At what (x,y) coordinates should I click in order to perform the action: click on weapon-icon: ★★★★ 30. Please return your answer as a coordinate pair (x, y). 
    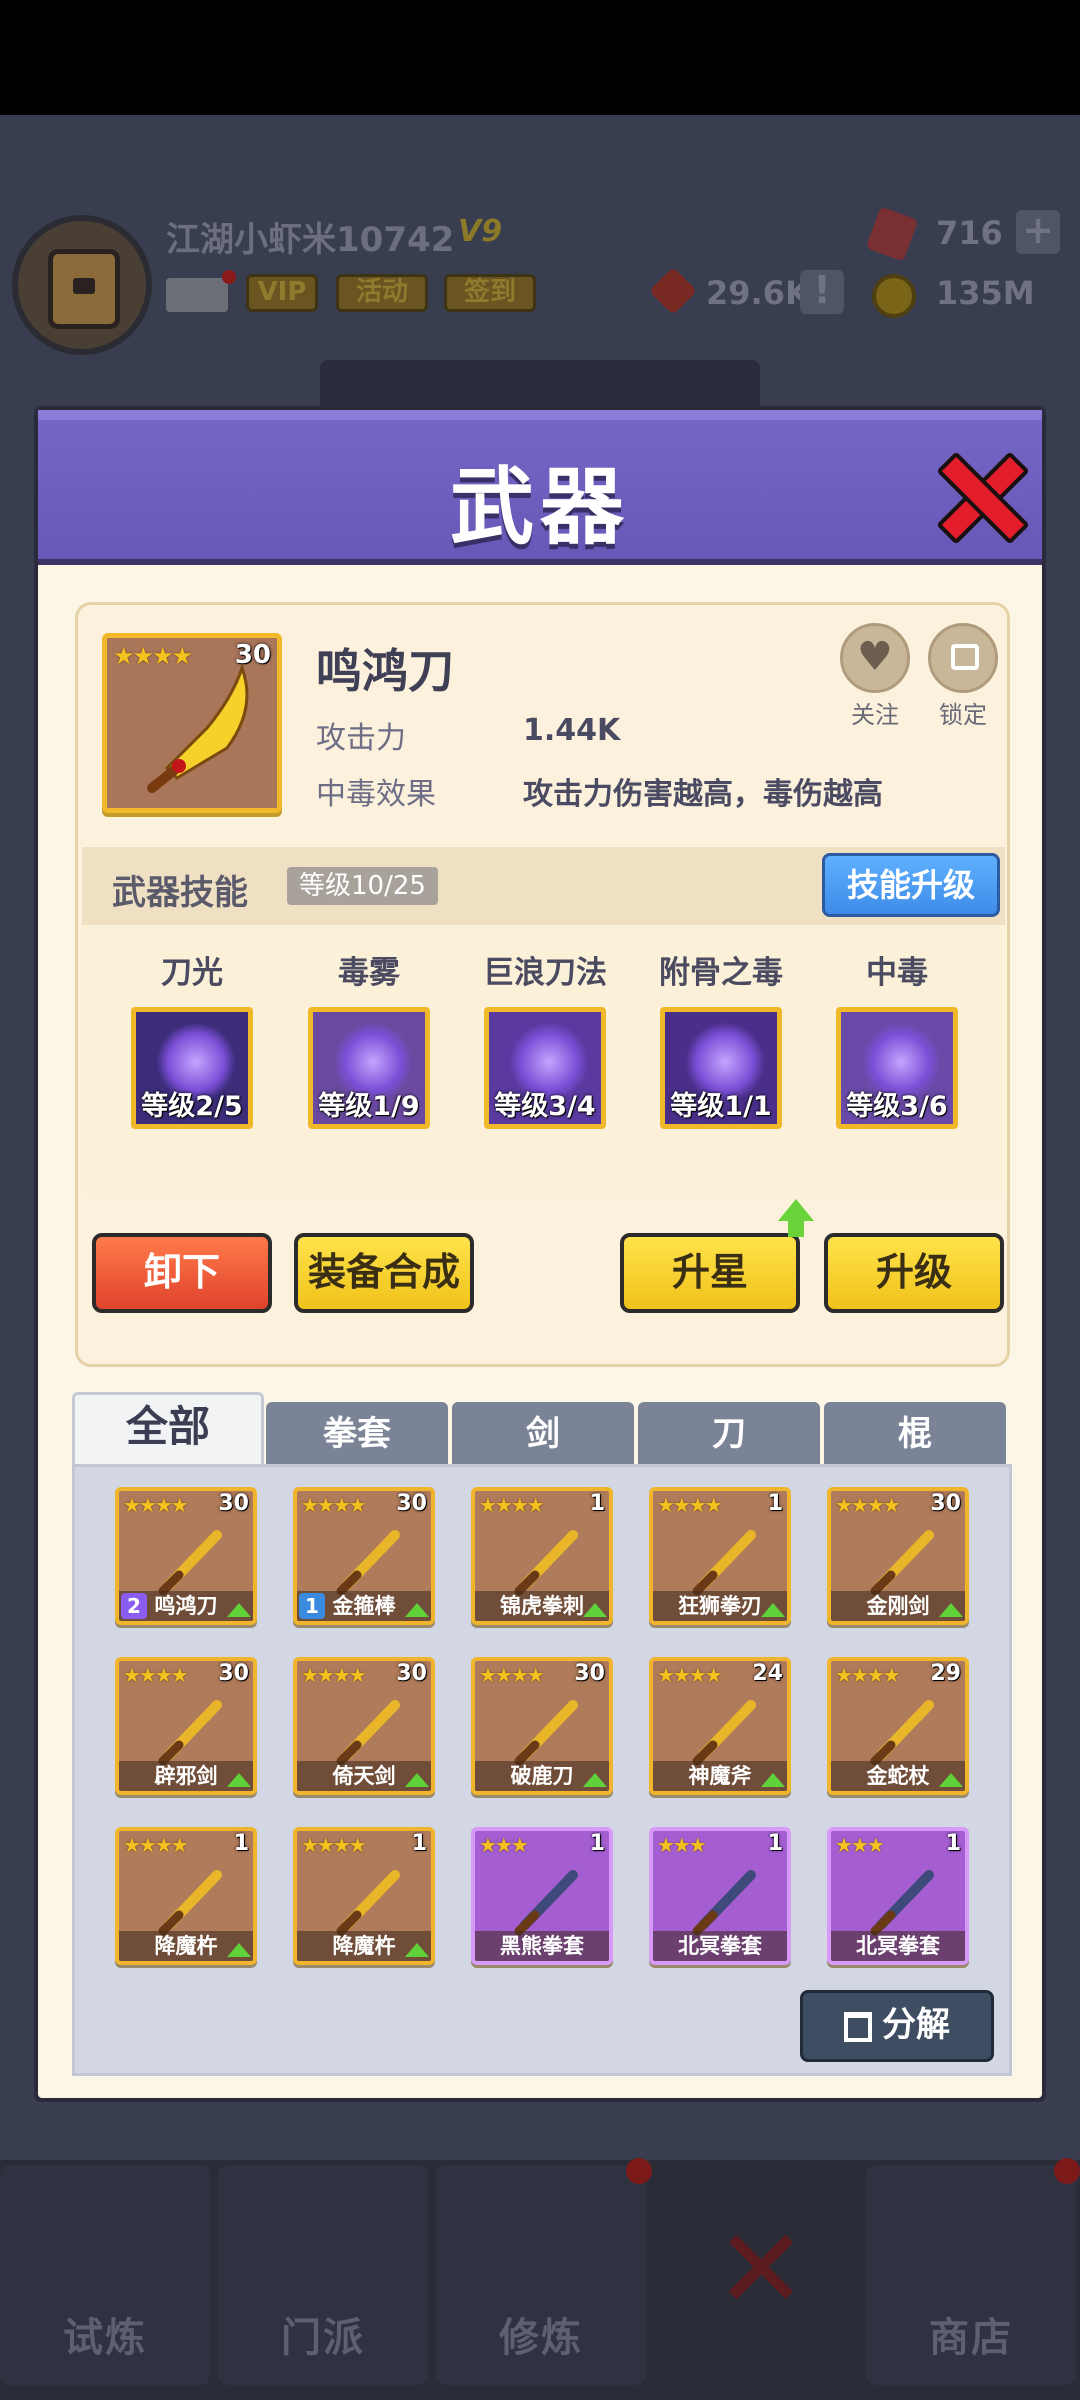
    Looking at the image, I should click on (192, 723).